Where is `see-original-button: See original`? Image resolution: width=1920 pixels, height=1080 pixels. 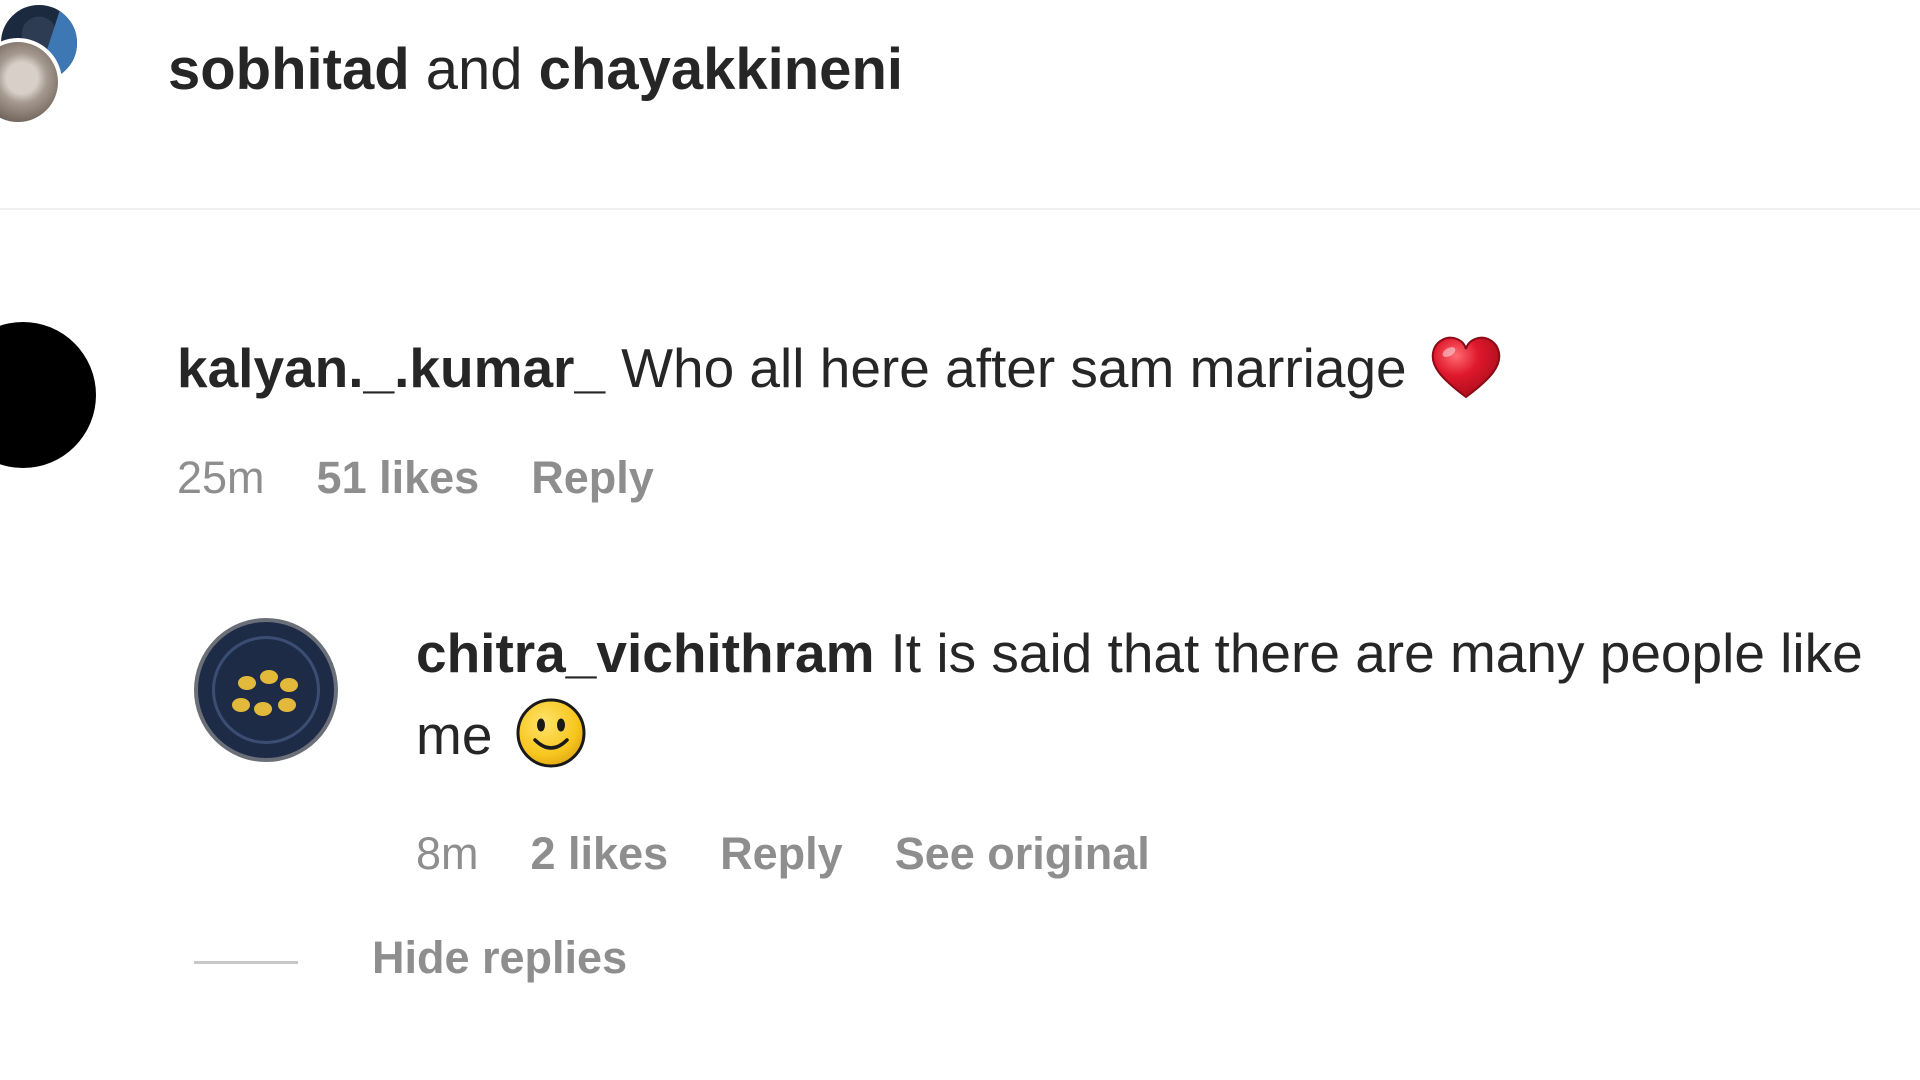
see-original-button: See original is located at coordinates (1022, 854).